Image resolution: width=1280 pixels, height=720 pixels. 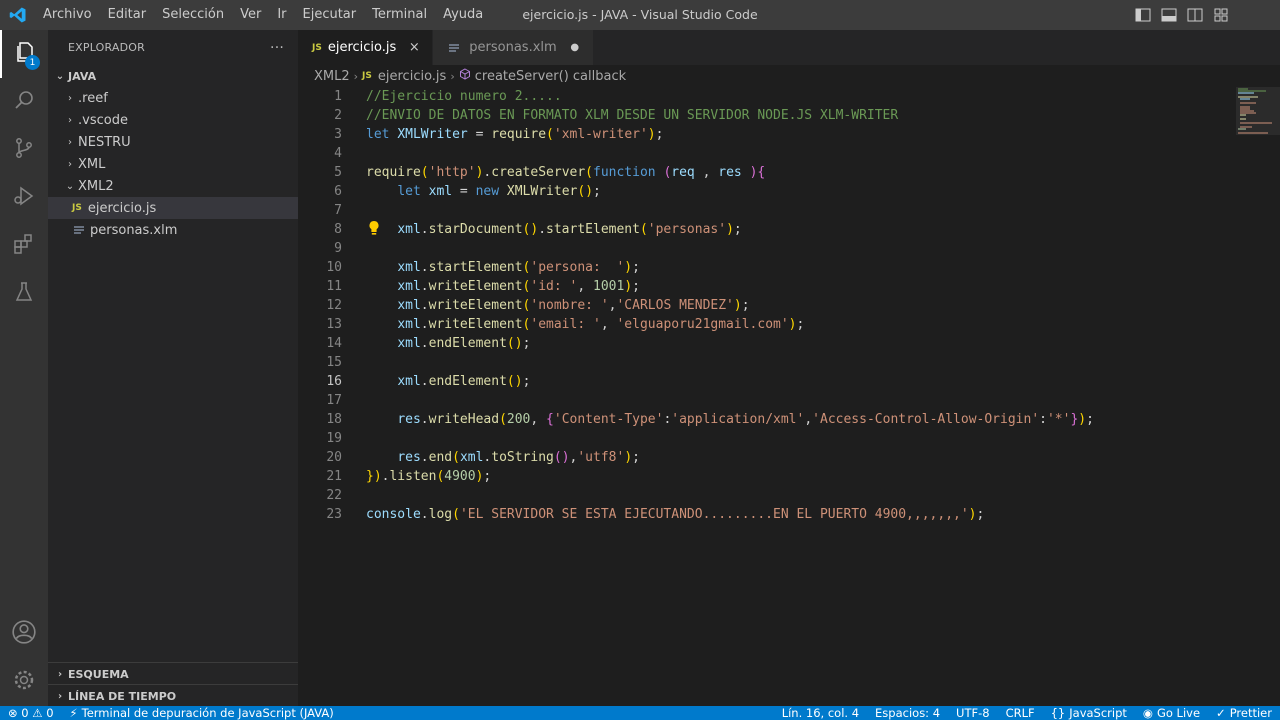 I want to click on folder-label: XML, so click(x=92, y=164).